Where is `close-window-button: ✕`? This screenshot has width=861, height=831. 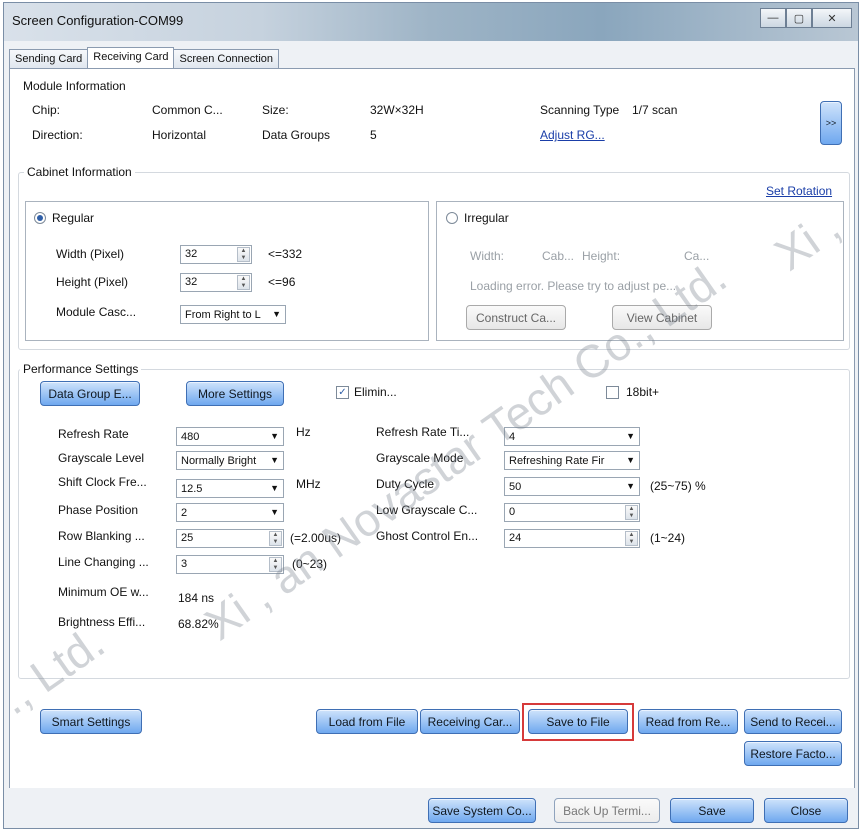
close-window-button: ✕ is located at coordinates (832, 18).